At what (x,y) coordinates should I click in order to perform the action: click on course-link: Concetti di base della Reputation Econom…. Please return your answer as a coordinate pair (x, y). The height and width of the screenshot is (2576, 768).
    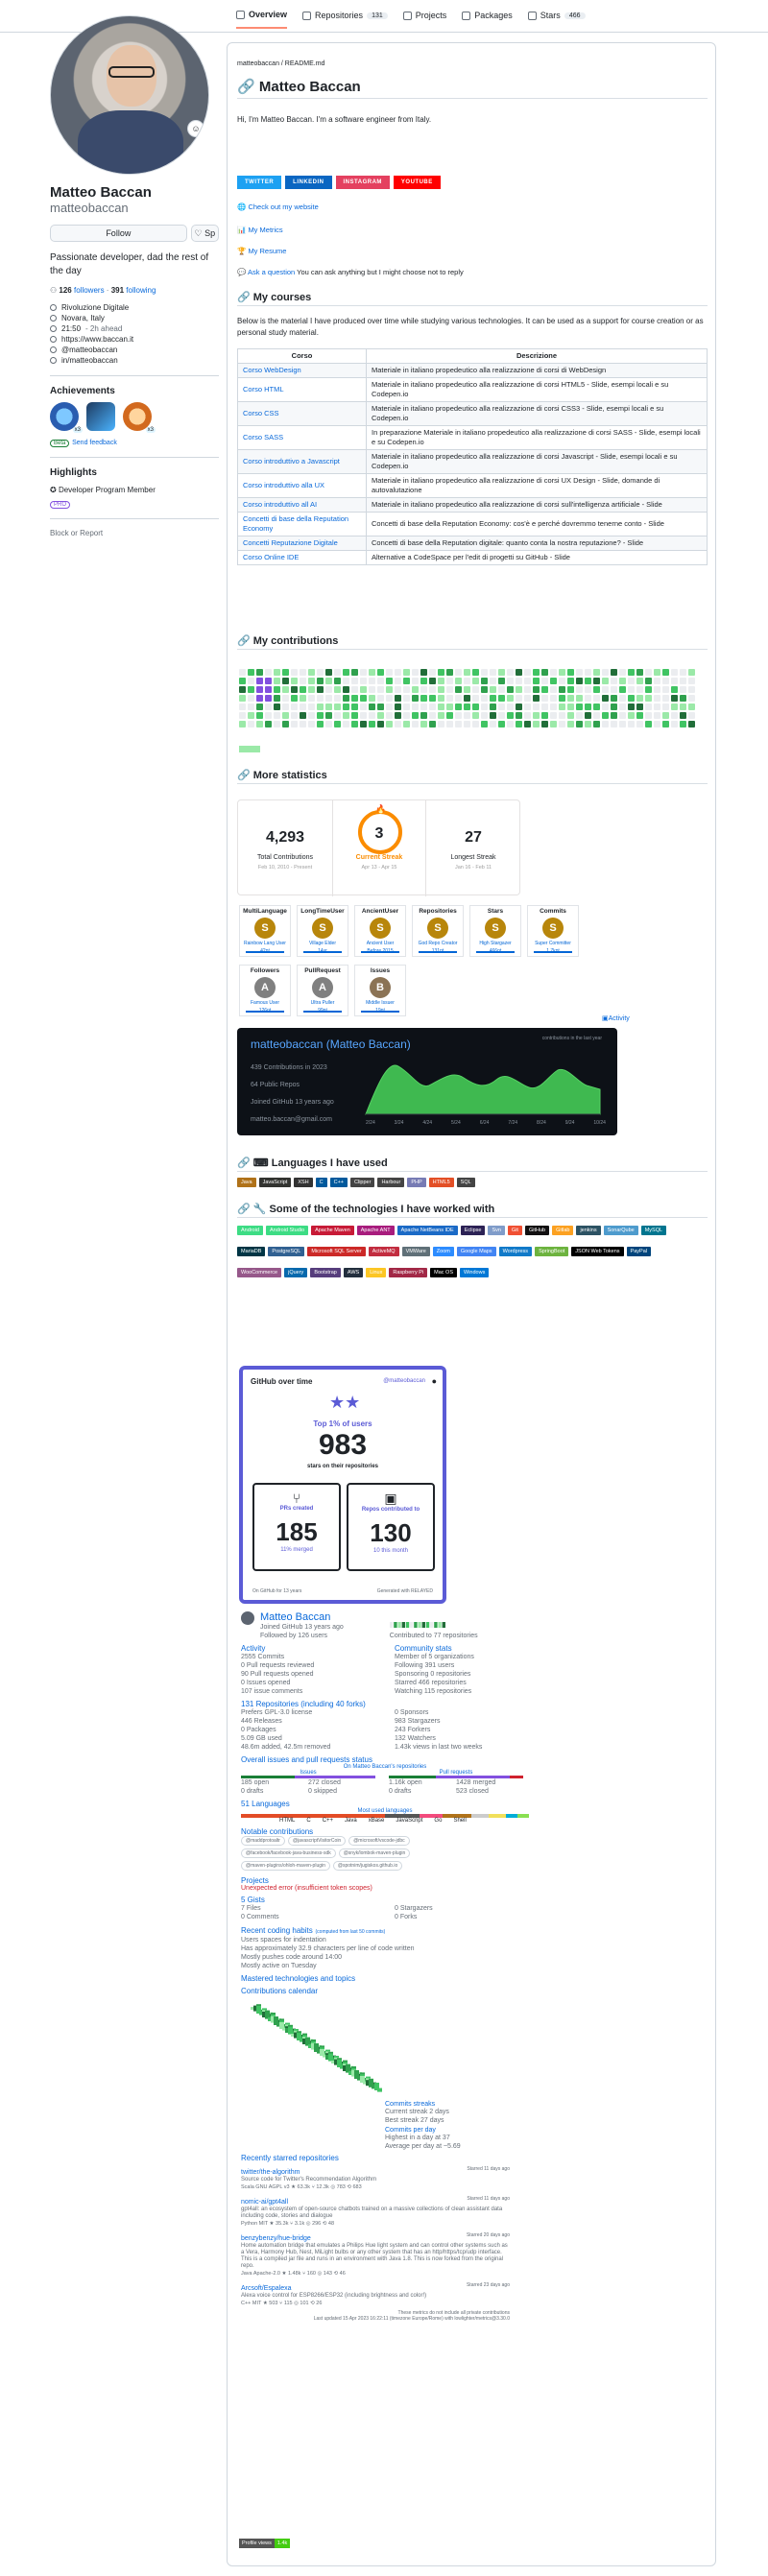
    Looking at the image, I should click on (302, 524).